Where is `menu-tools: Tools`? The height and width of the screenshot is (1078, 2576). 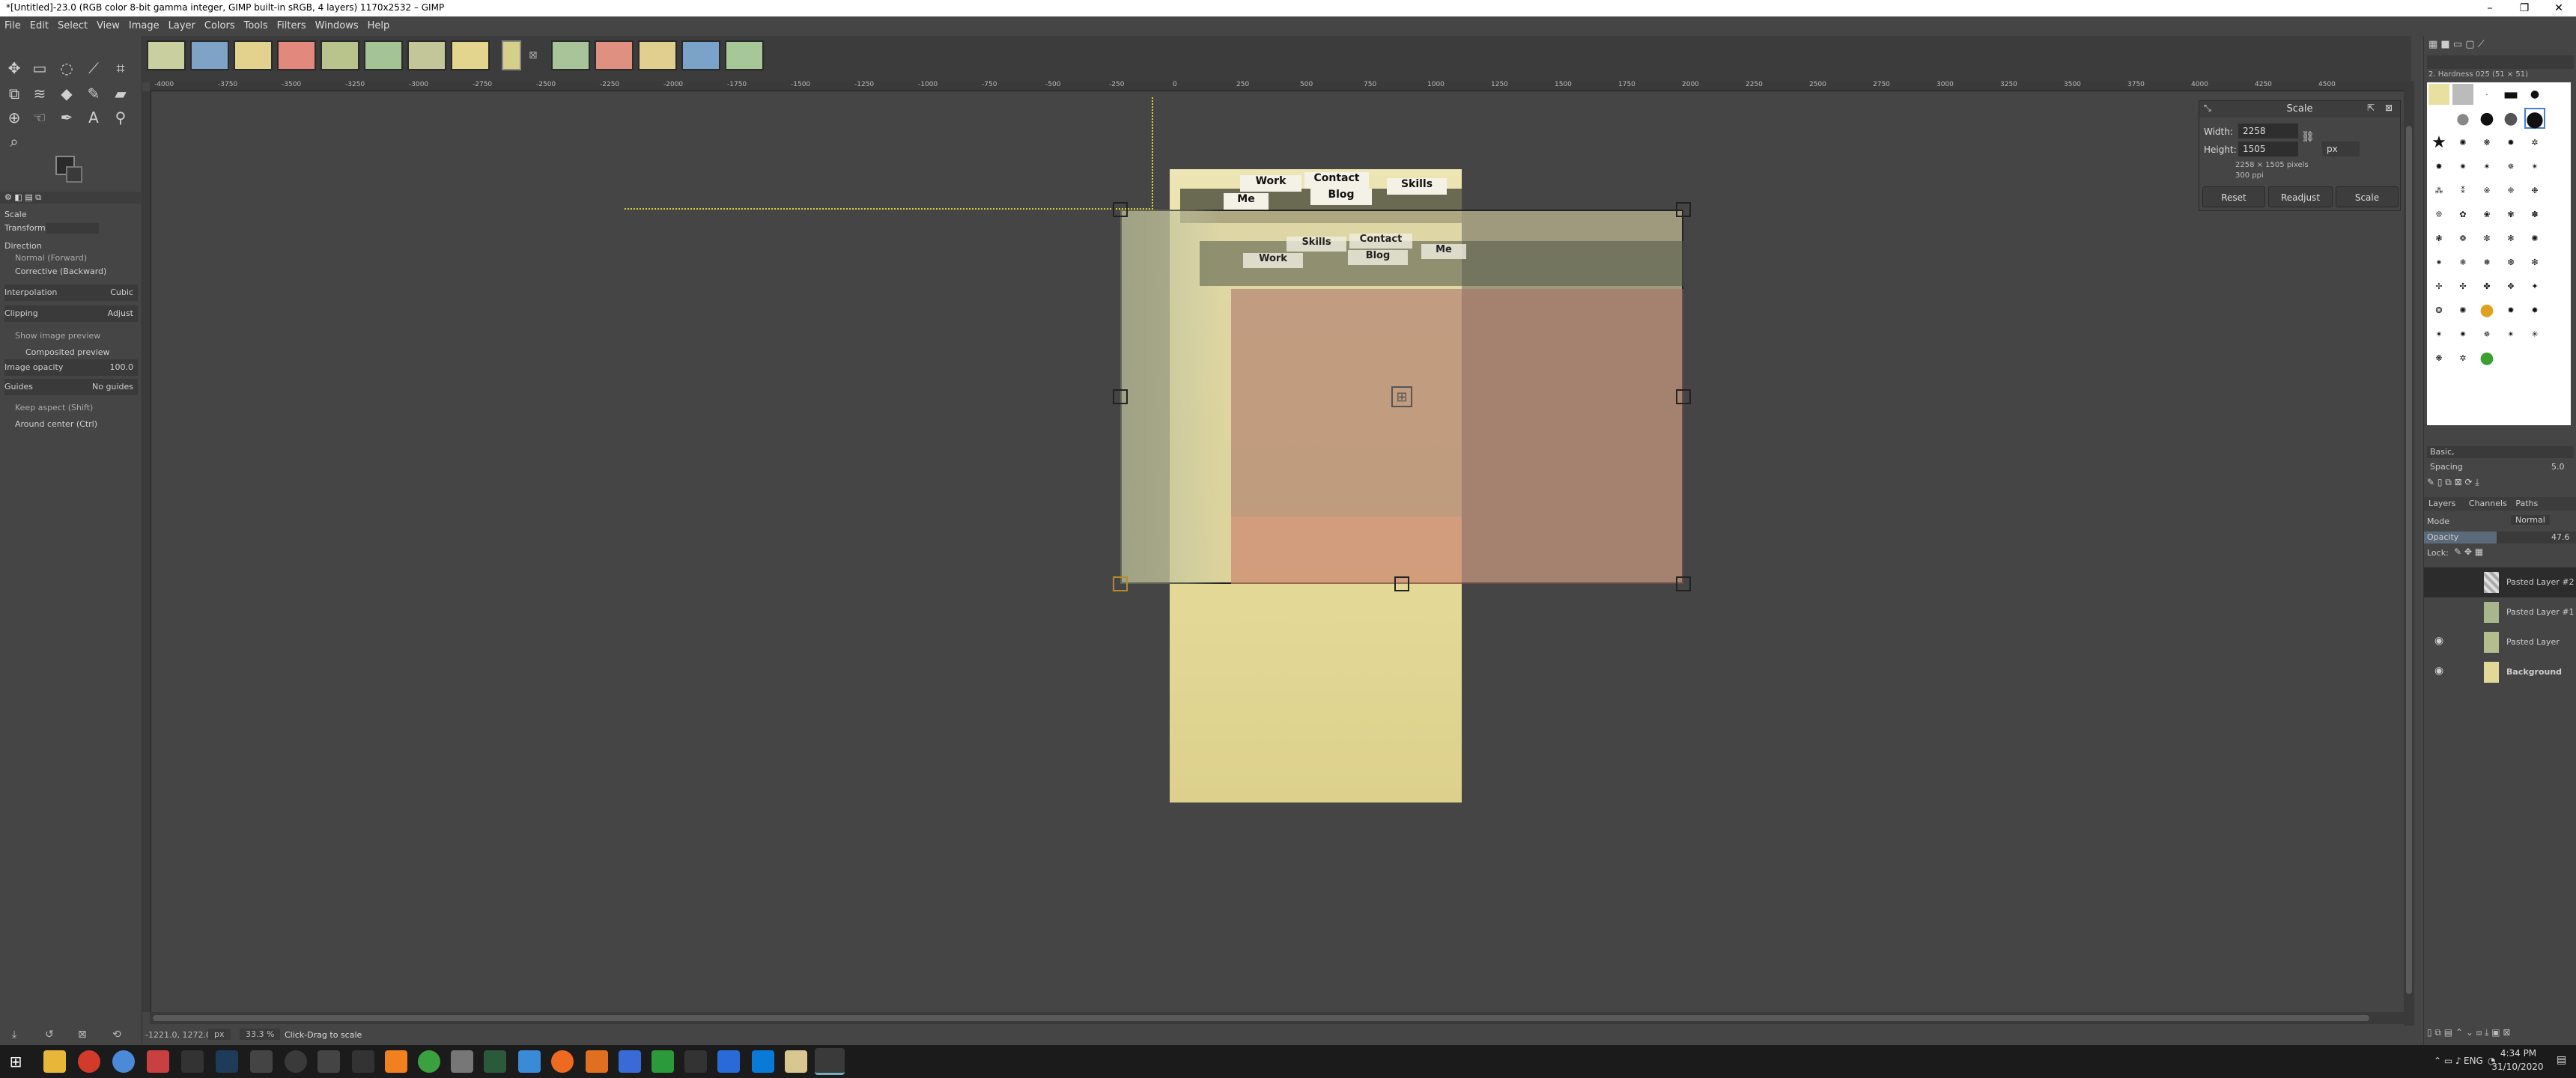
menu-tools: Tools is located at coordinates (256, 26).